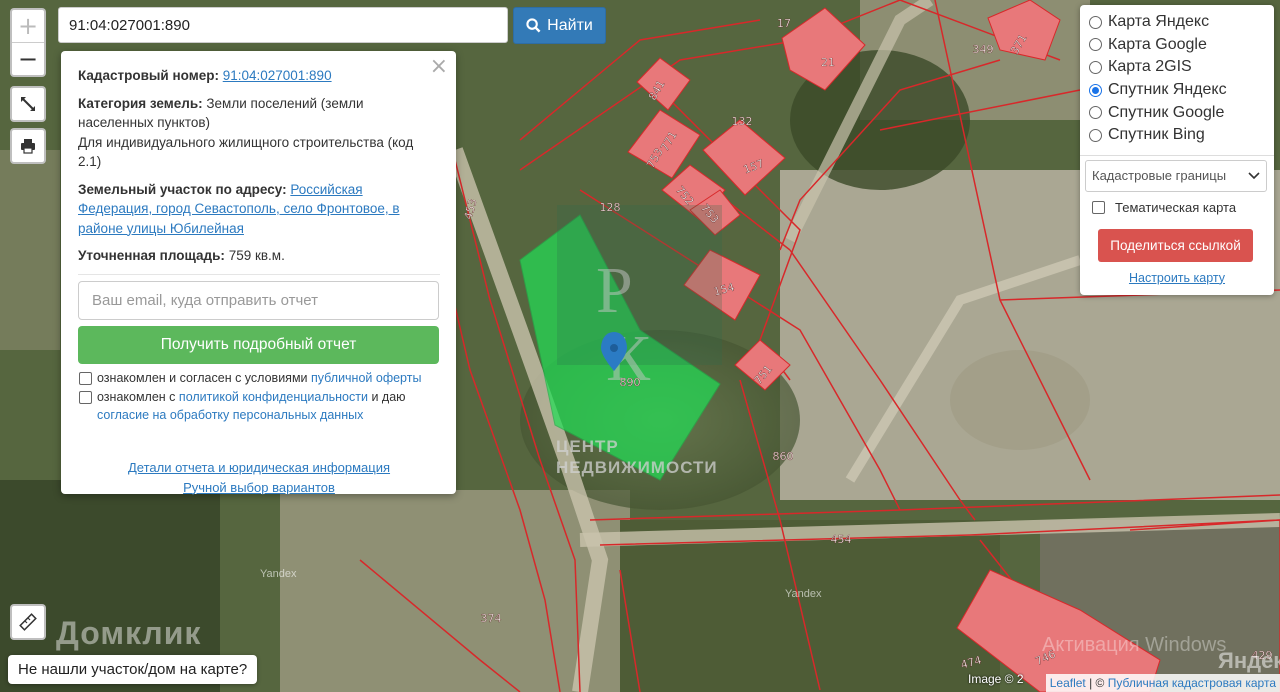  I want to click on public-offer-link: публичной оферты, so click(366, 378).